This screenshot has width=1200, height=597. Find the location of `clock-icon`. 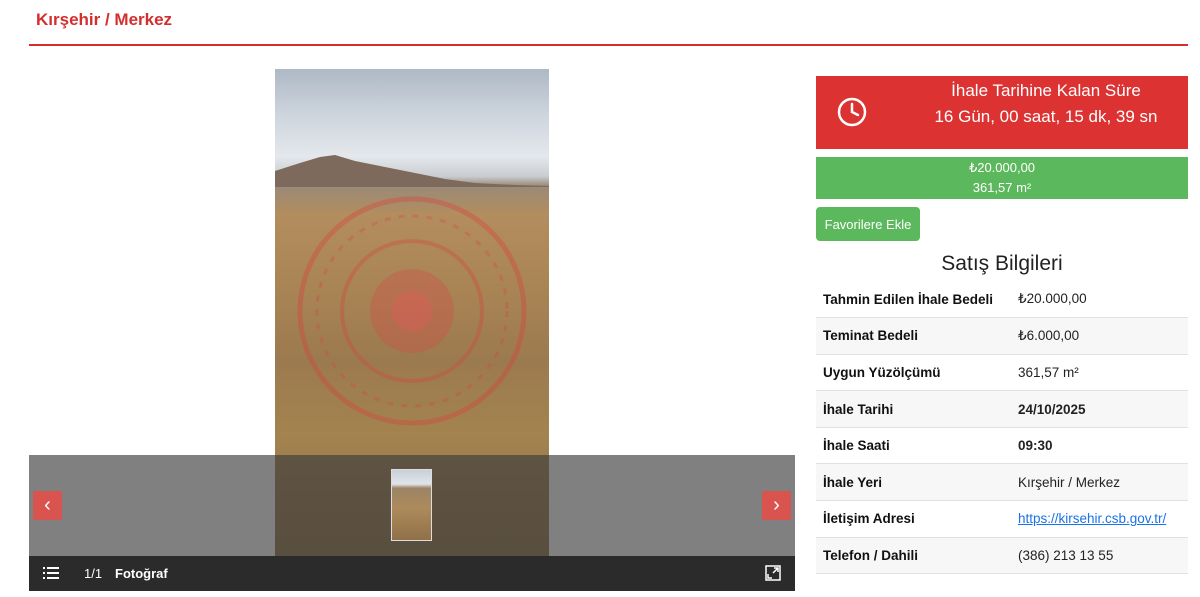

clock-icon is located at coordinates (852, 112).